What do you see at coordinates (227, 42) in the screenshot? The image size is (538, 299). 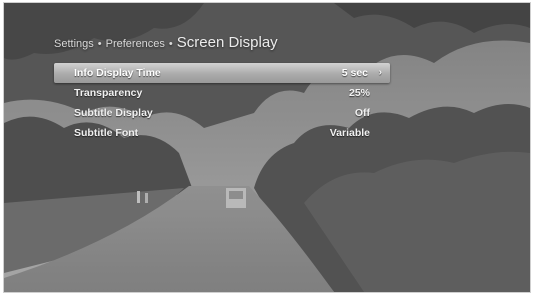 I see `page-title: Screen Display` at bounding box center [227, 42].